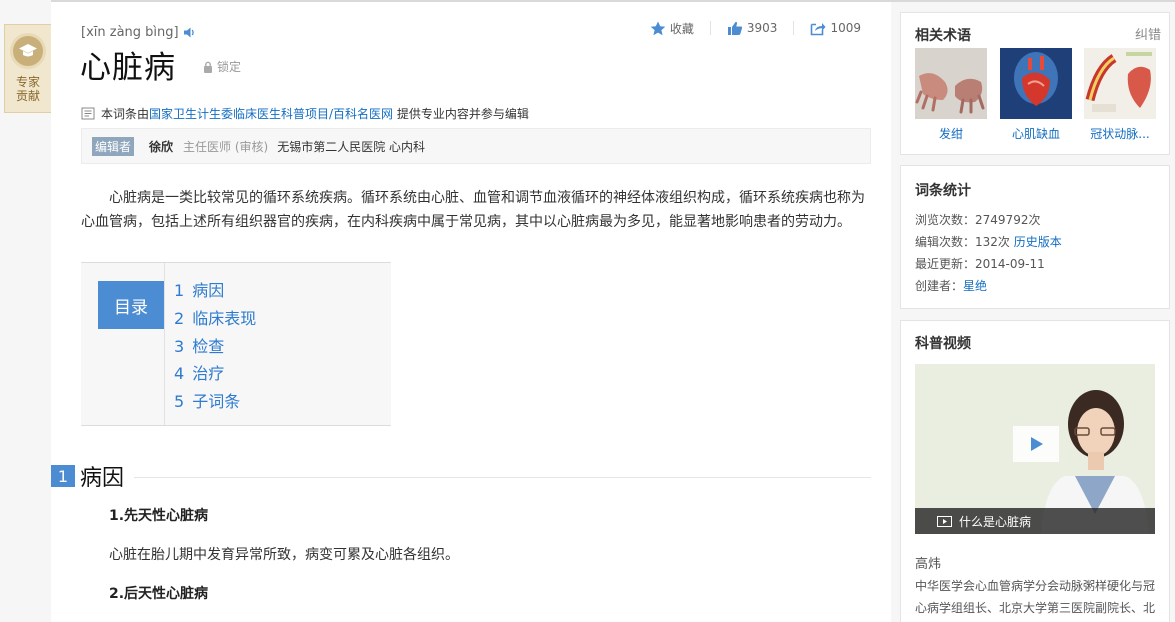 The width and height of the screenshot is (1175, 622). I want to click on editor-name-link: 徐欣, so click(161, 146).